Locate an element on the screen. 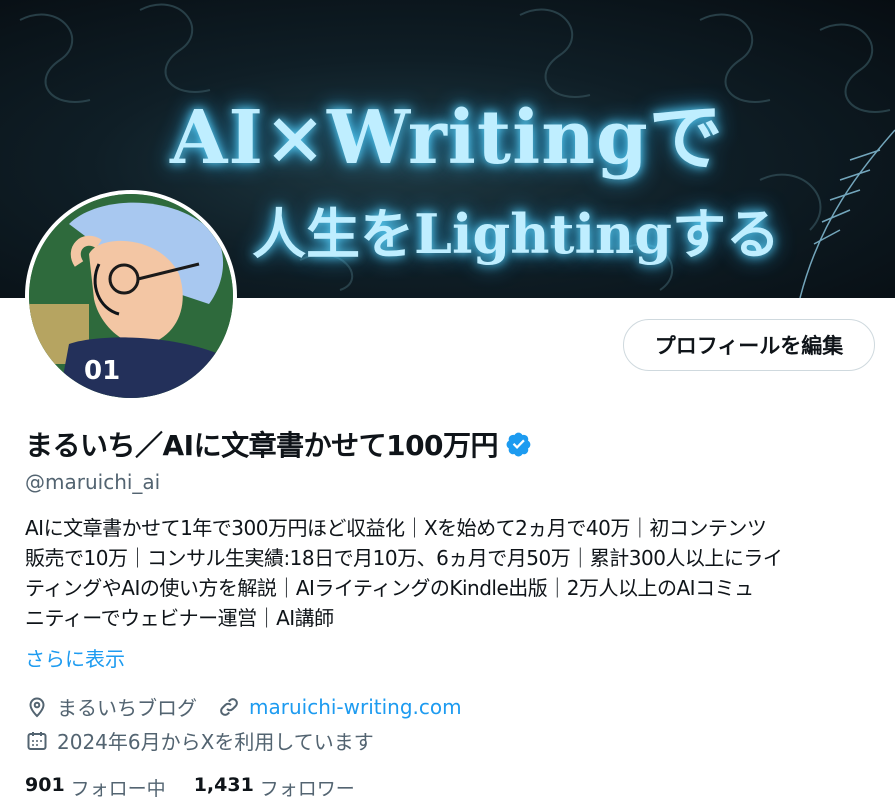 This screenshot has width=895, height=809. bio-line: ニティーでウェビナー運営｜AI講師 is located at coordinates (179, 618).